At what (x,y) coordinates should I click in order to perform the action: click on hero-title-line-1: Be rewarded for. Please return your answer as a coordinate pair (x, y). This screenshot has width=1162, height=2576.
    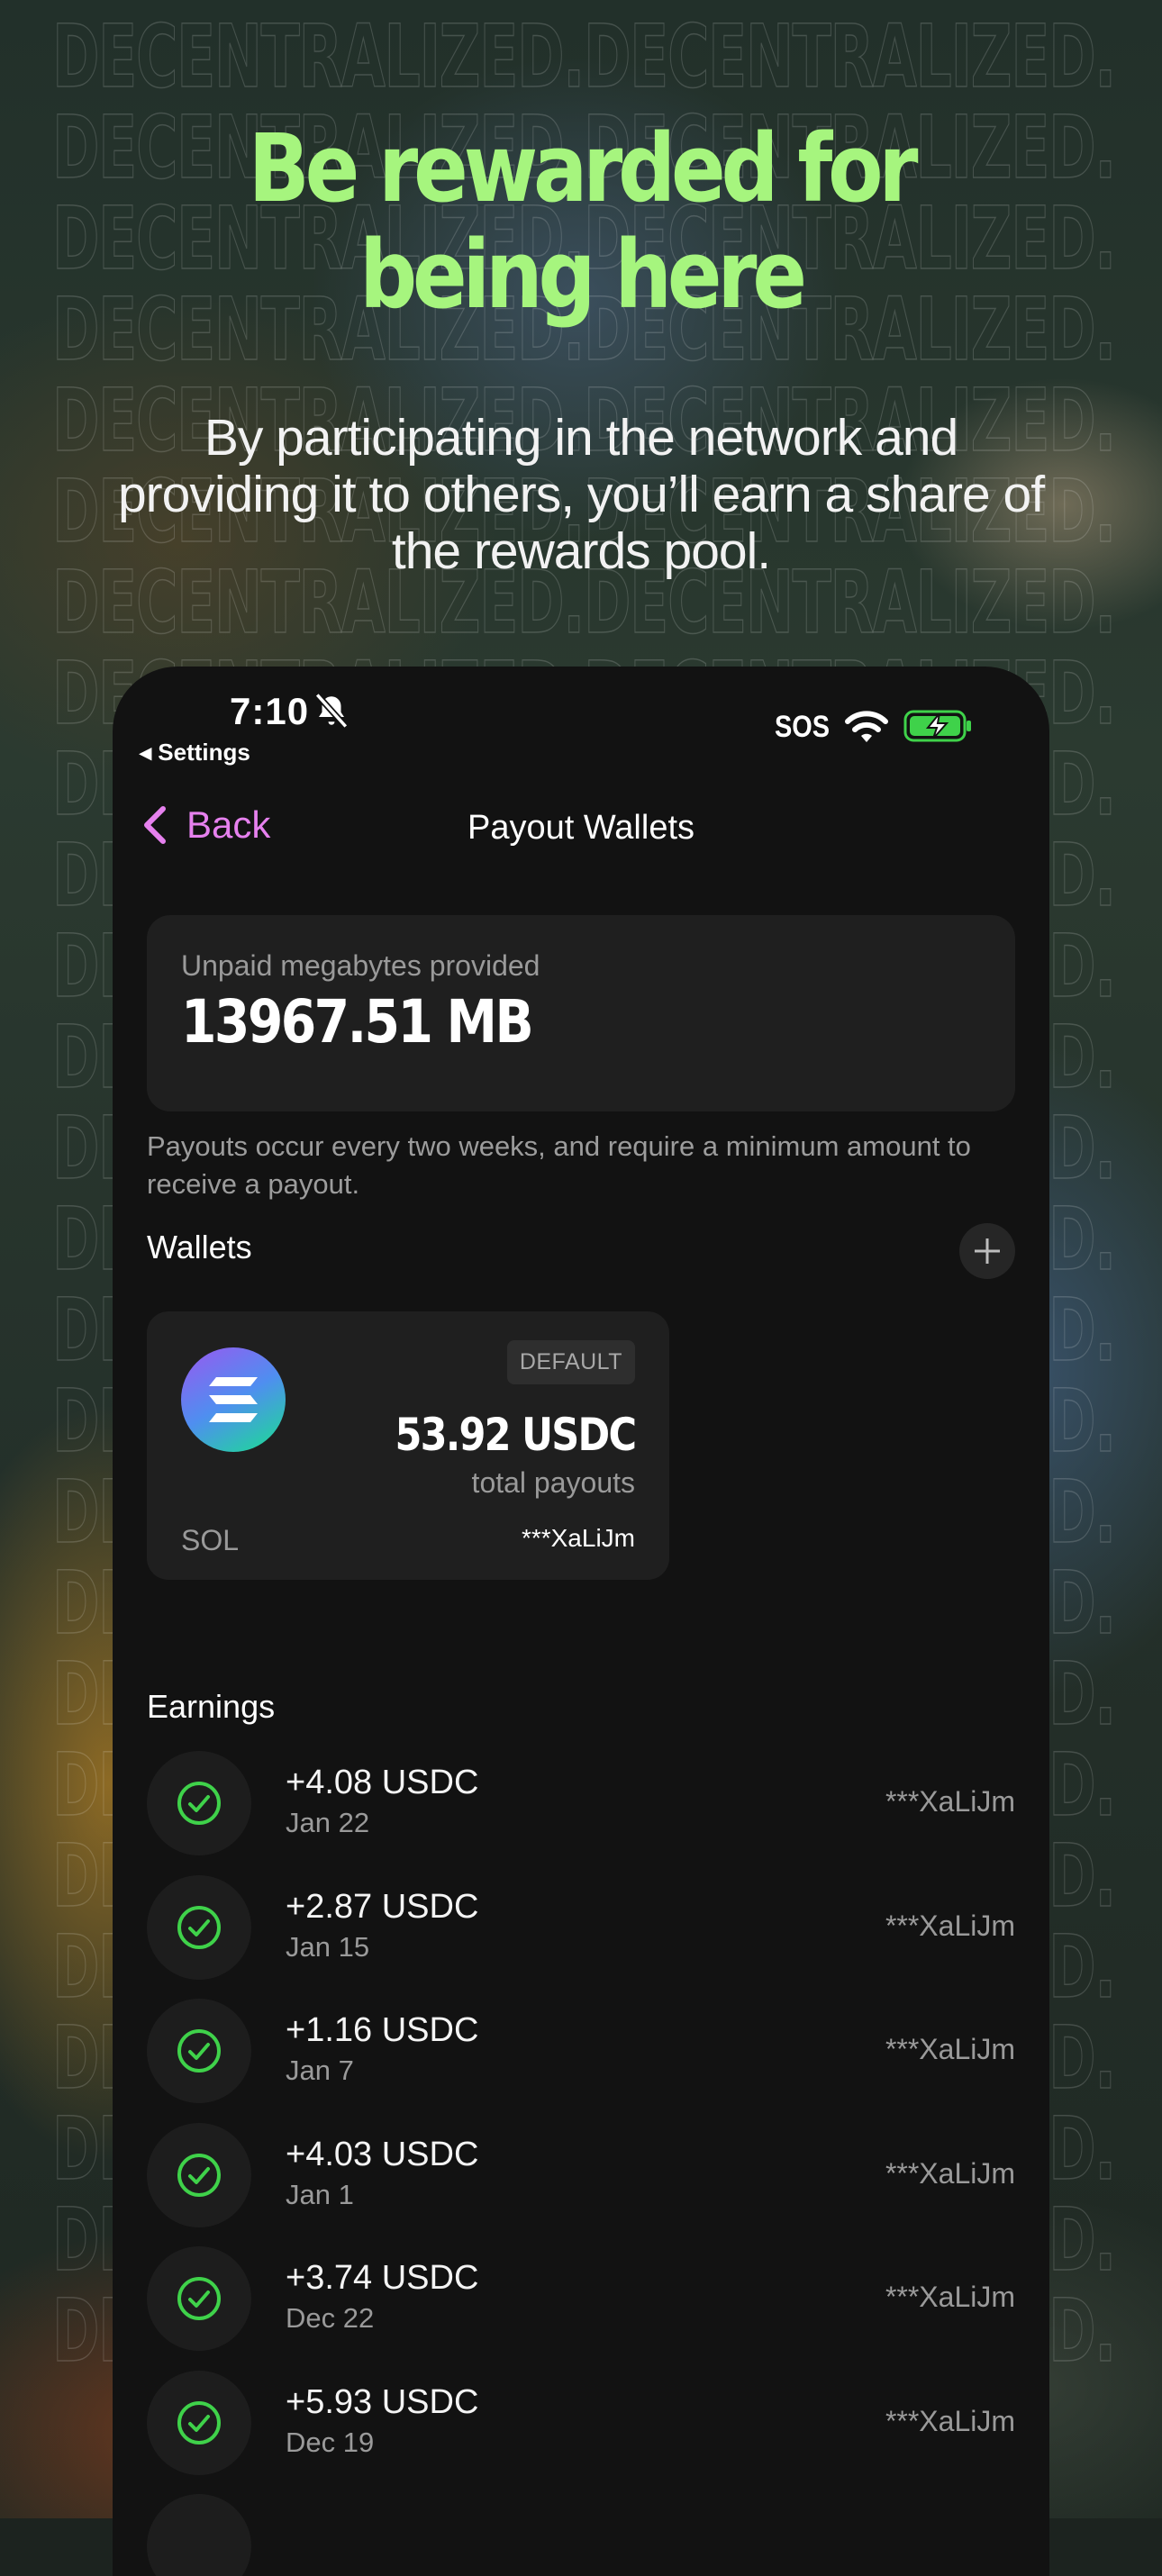
    Looking at the image, I should click on (583, 168).